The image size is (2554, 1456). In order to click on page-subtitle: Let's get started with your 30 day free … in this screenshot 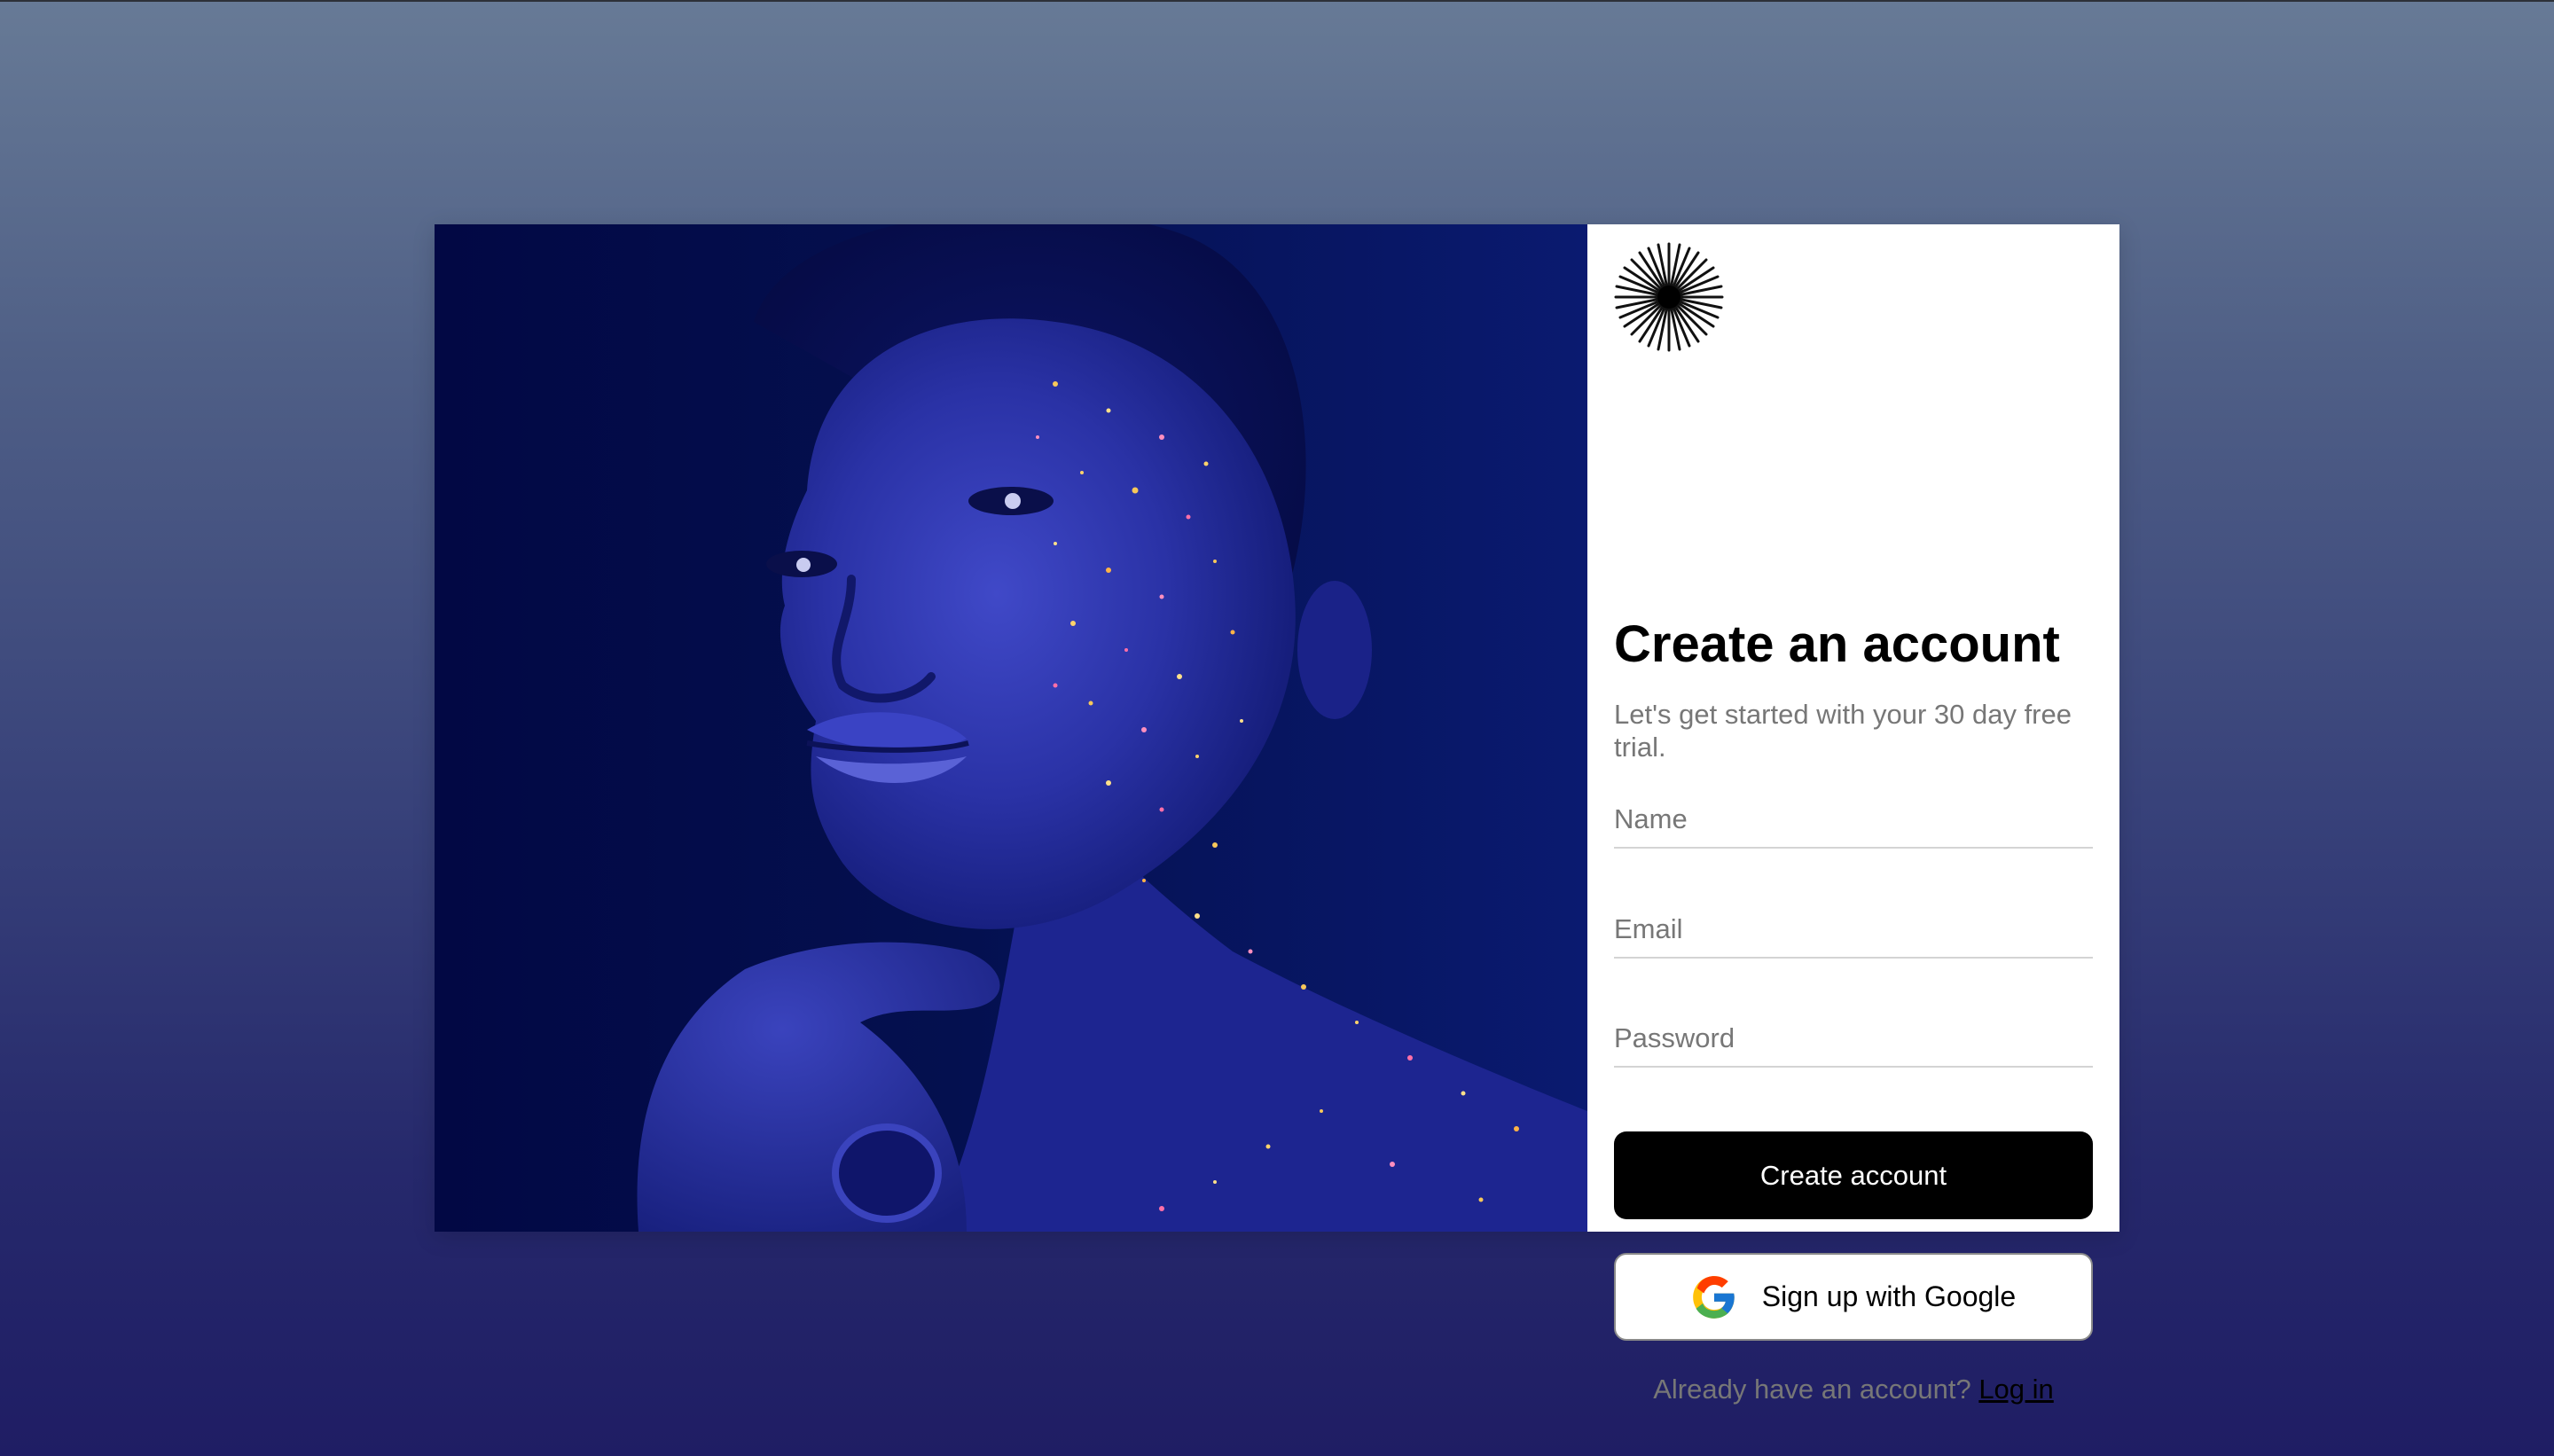, I will do `click(1843, 731)`.